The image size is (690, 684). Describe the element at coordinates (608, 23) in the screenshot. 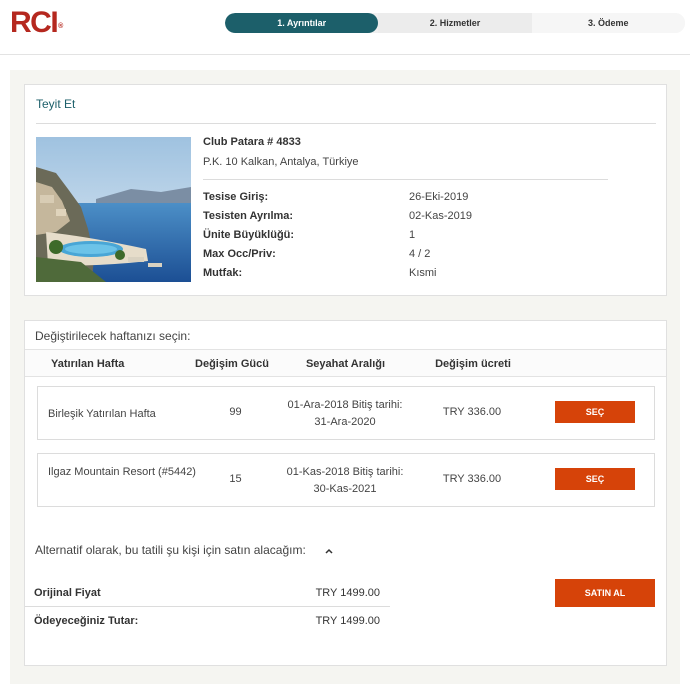

I see `step-payment: 3. Ödeme` at that location.